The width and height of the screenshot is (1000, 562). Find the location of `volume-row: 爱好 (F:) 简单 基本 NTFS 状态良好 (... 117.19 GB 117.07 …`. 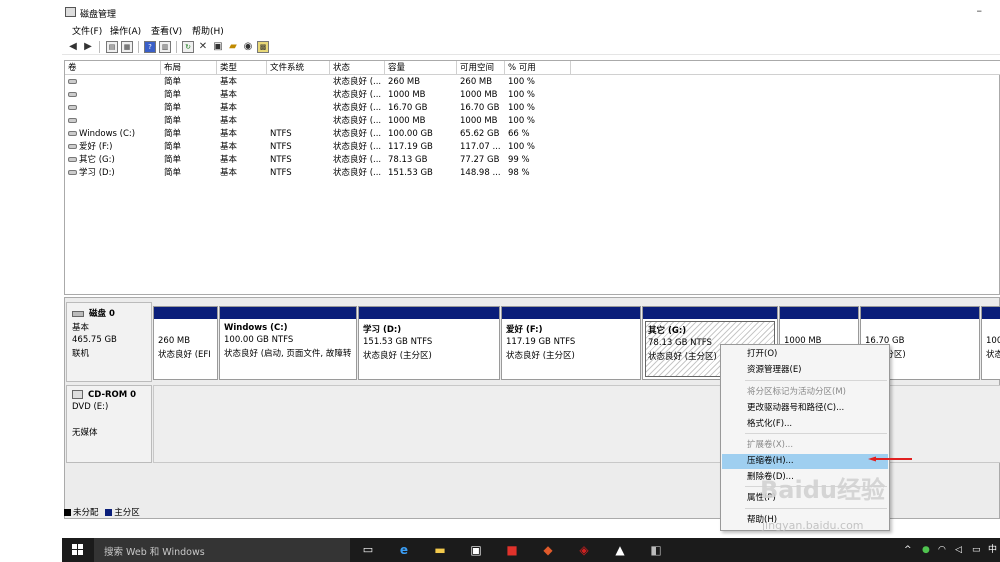

volume-row: 爱好 (F:) 简单 基本 NTFS 状态良好 (... 117.19 GB 117.07 … is located at coordinates (532, 147).